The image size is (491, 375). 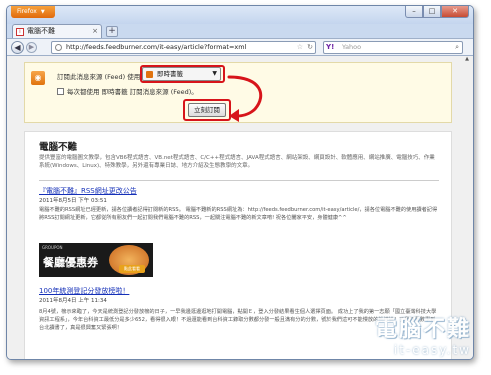 What do you see at coordinates (414, 12) in the screenshot?
I see `minimize-button: –` at bounding box center [414, 12].